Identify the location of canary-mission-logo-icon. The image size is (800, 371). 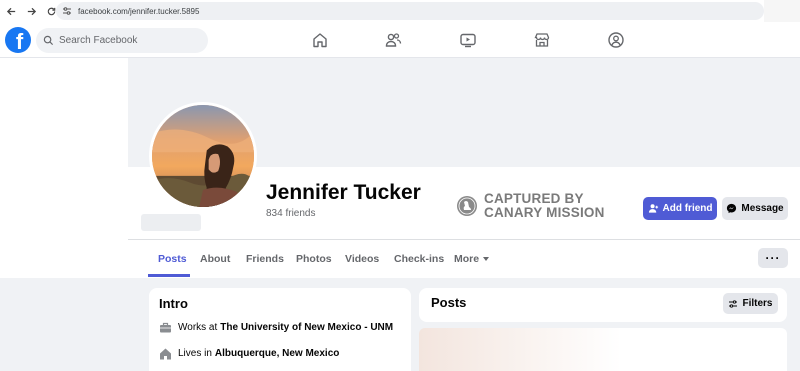
(467, 206).